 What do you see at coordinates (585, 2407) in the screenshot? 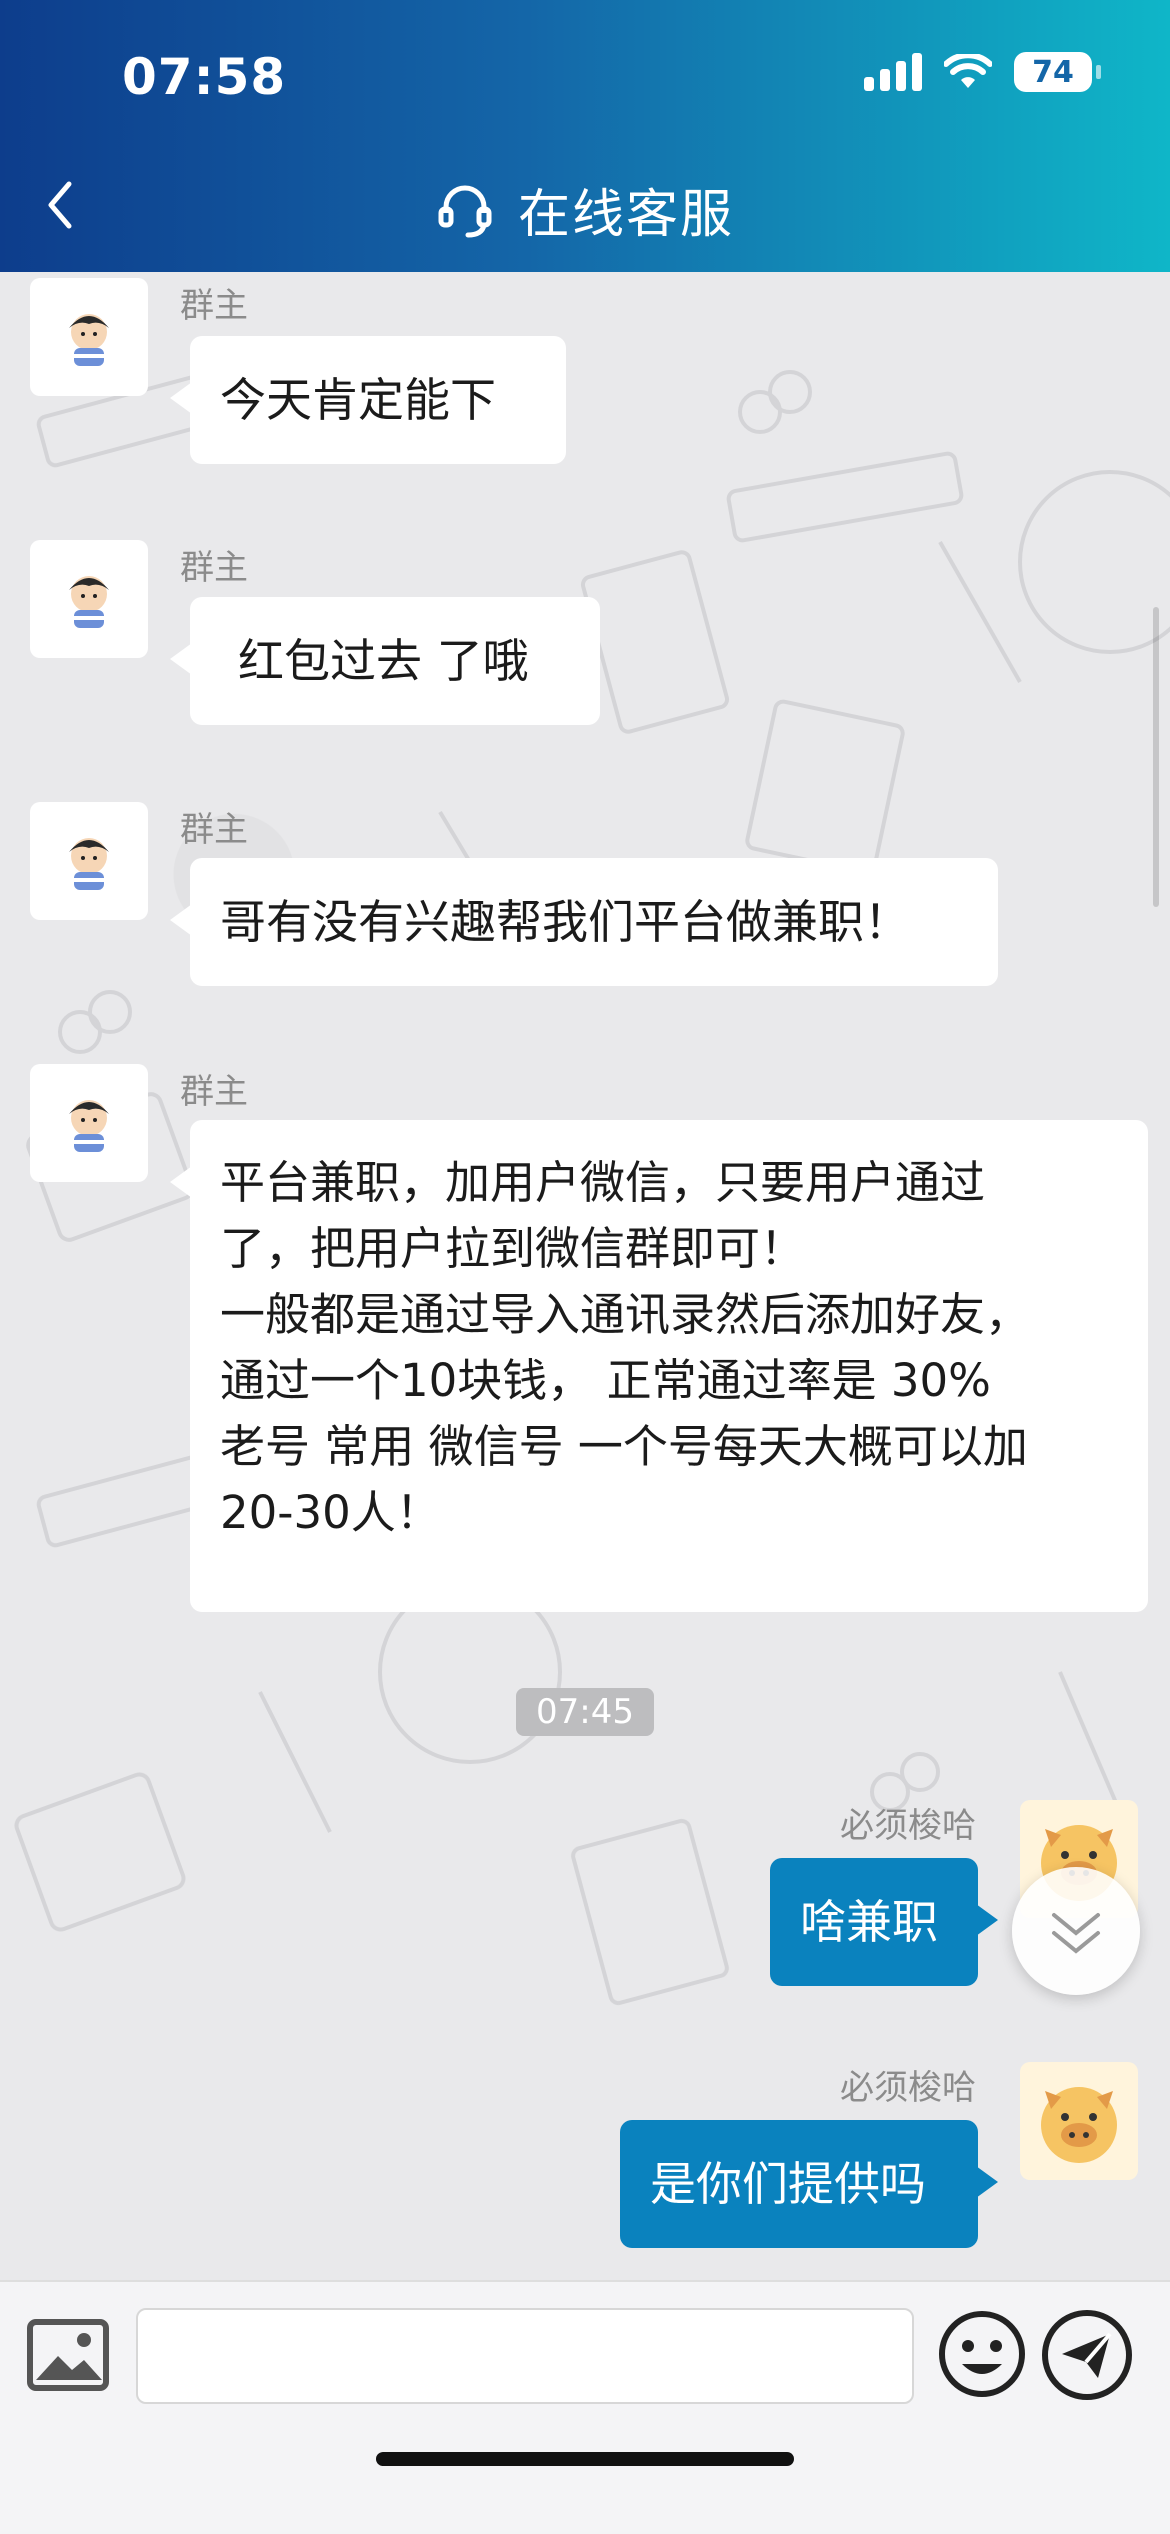
I see `message-input-bar` at bounding box center [585, 2407].